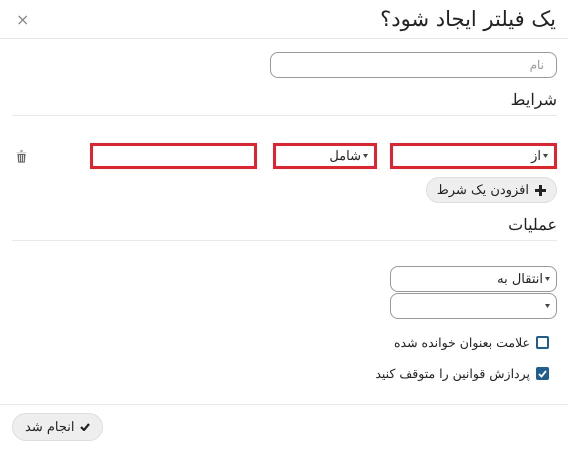 This screenshot has width=568, height=456. I want to click on trash-icon, so click(21, 156).